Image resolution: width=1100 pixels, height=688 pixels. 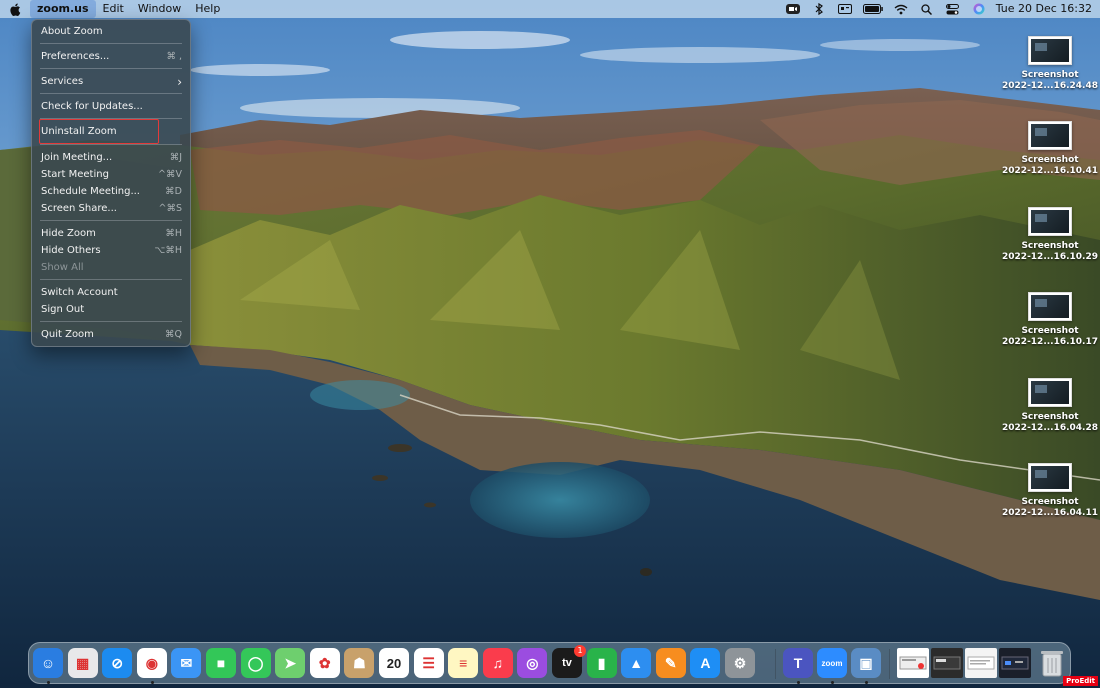 I want to click on launchpad-icon: ▦, so click(x=82, y=663).